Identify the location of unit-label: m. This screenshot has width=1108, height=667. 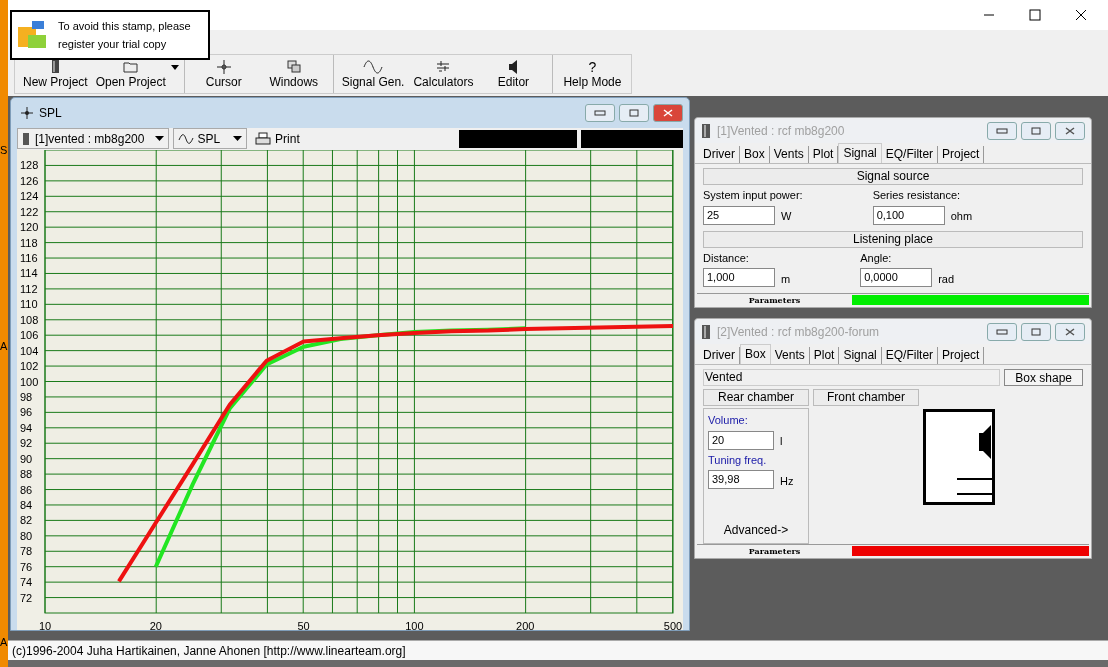
(786, 279).